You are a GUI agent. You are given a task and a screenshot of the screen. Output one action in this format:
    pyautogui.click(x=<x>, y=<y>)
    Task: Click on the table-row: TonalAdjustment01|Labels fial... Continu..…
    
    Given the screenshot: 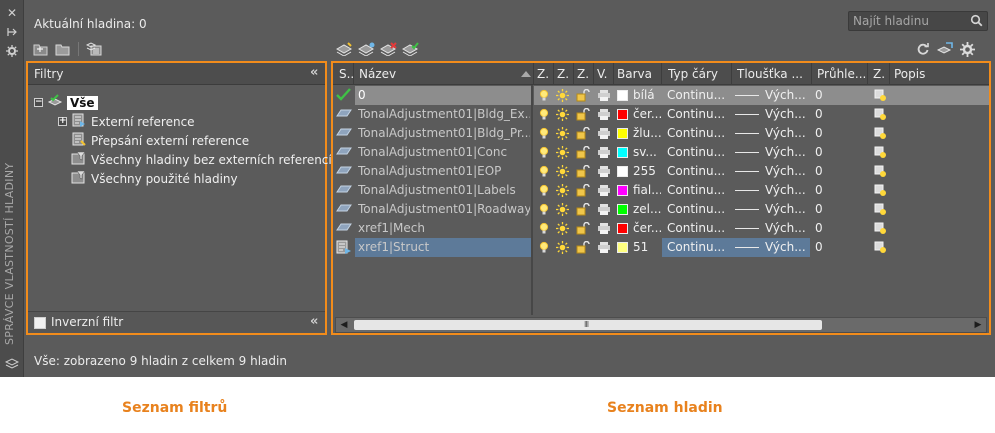 What is the action you would take?
    pyautogui.click(x=661, y=190)
    